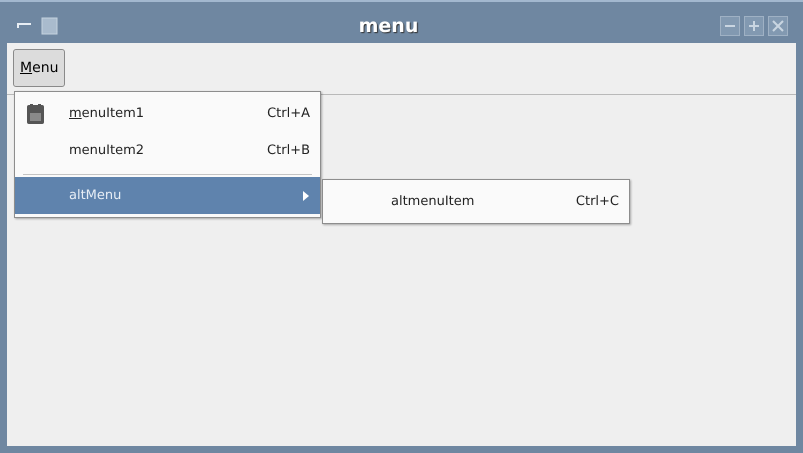  I want to click on close-button, so click(778, 26).